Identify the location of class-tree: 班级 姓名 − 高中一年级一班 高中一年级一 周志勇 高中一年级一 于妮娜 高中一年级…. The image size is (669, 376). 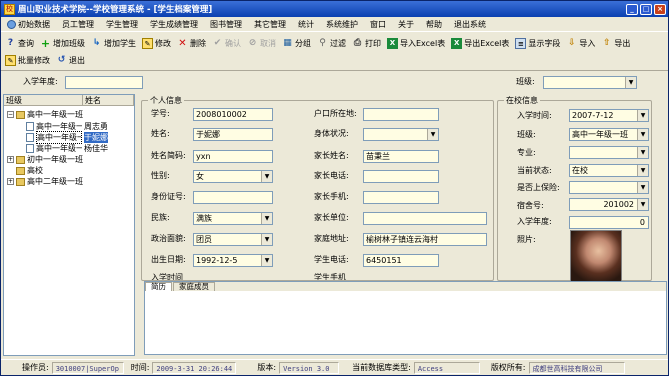
(69, 225).